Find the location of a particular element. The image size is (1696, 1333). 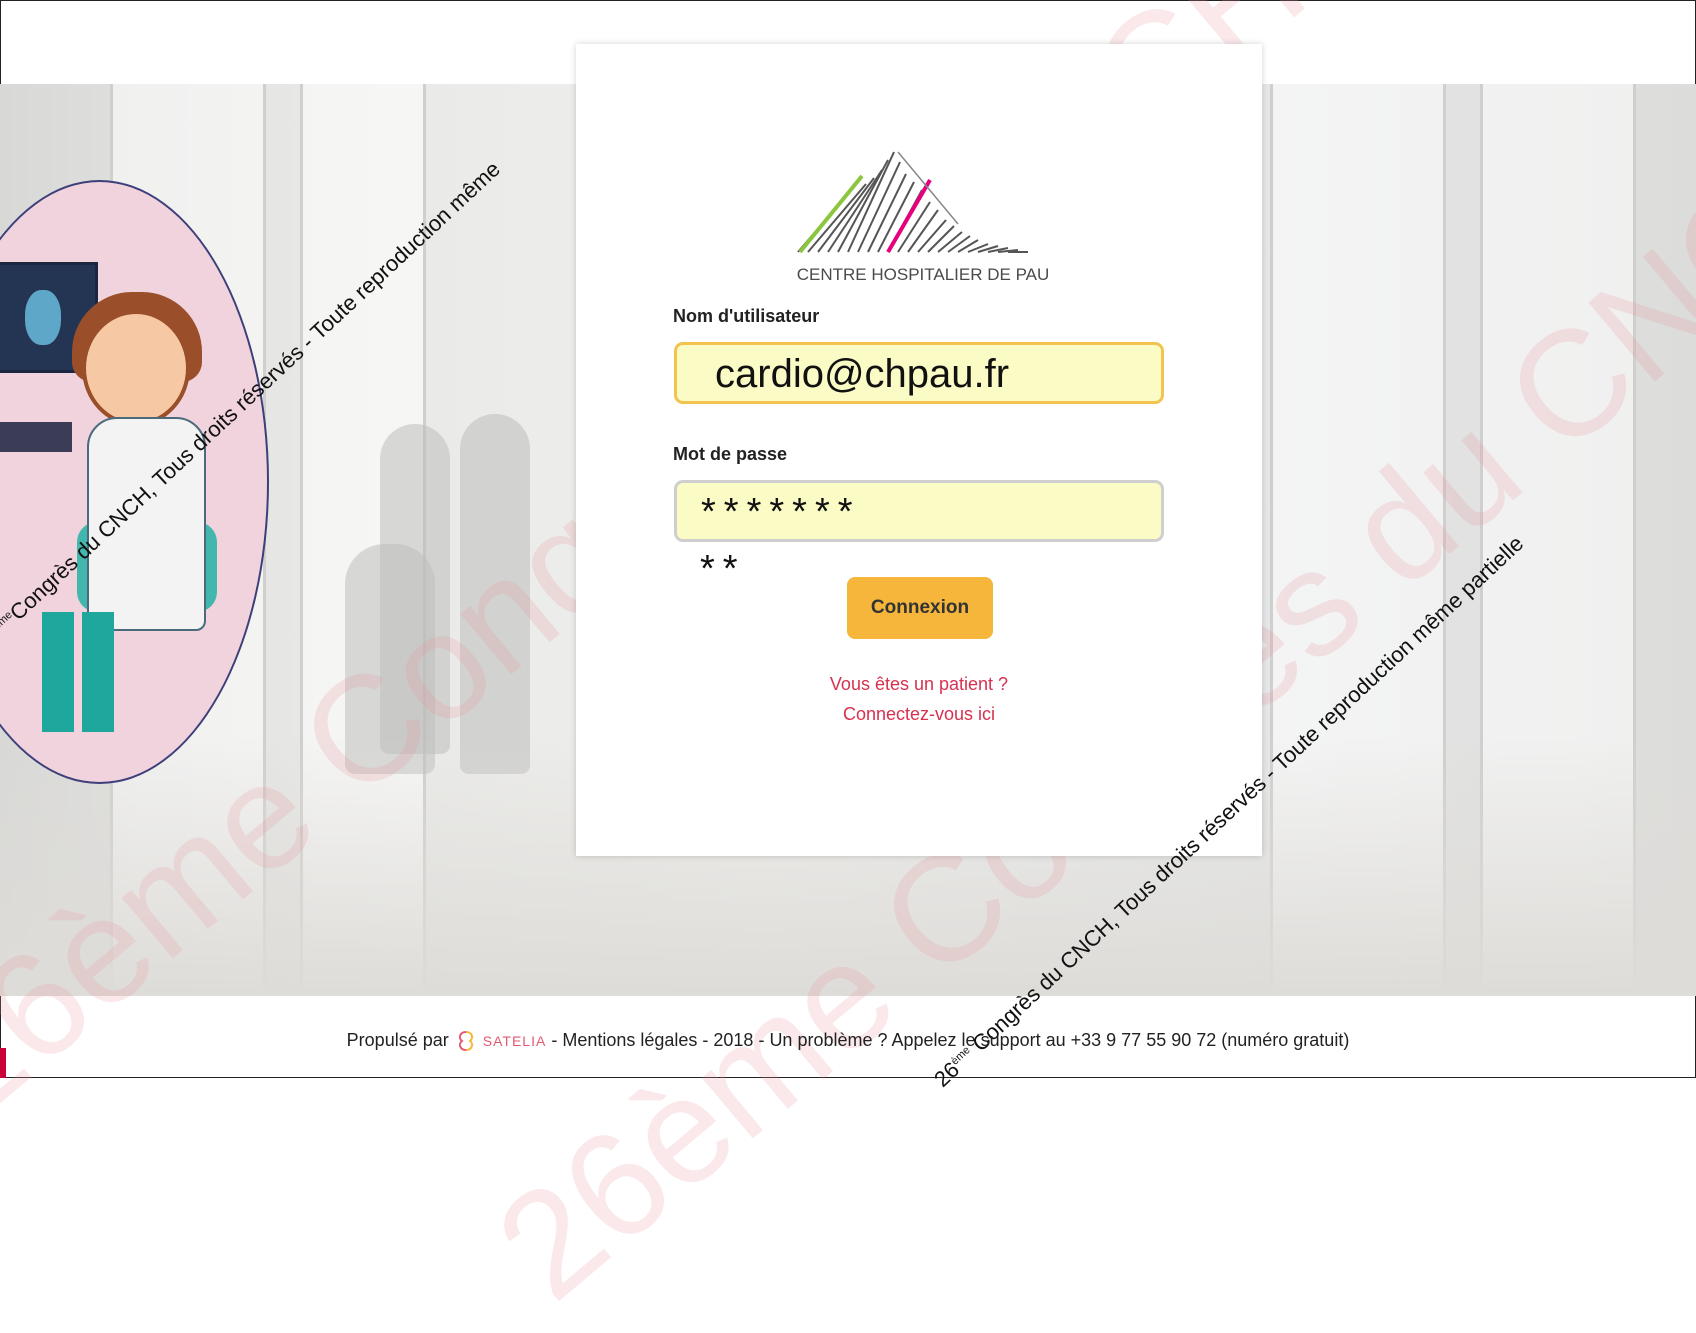

username-input: cardio@chpau.fr is located at coordinates (919, 373).